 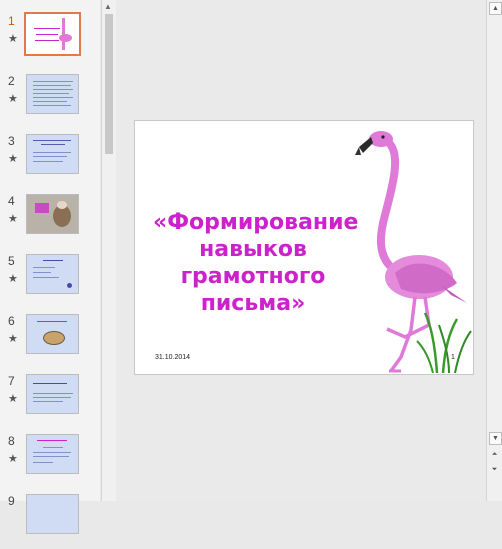 I want to click on slide-number-label: 4, so click(x=11, y=201).